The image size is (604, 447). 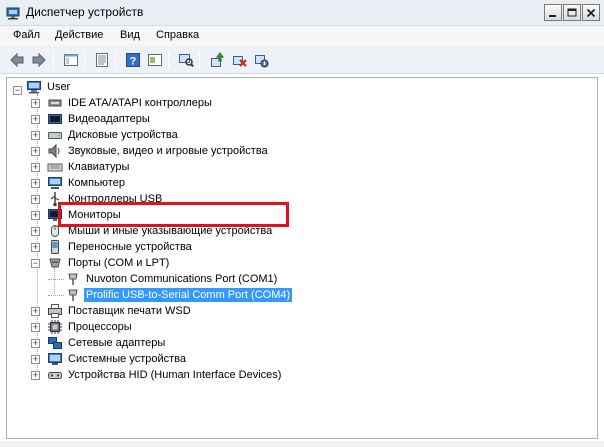 I want to click on title-bar: Диспетчер устройств, so click(x=302, y=13).